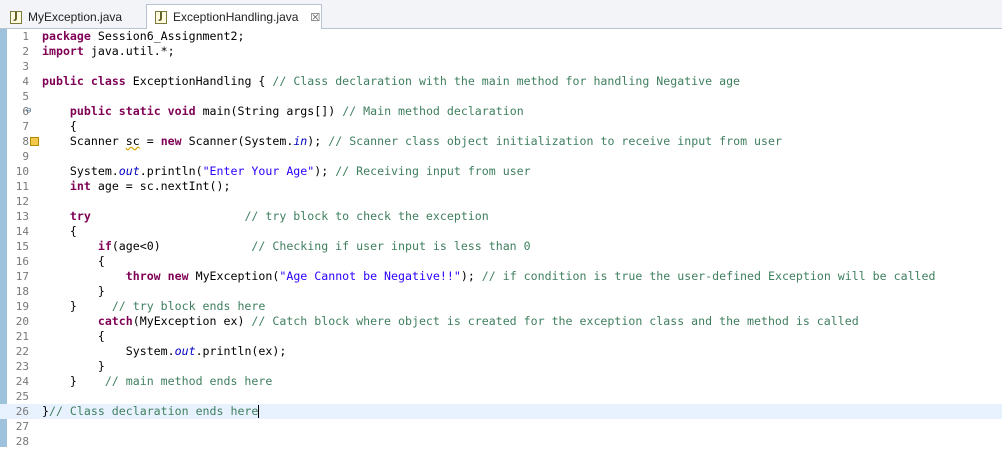 This screenshot has width=1002, height=449. I want to click on code-text: {, so click(59, 231).